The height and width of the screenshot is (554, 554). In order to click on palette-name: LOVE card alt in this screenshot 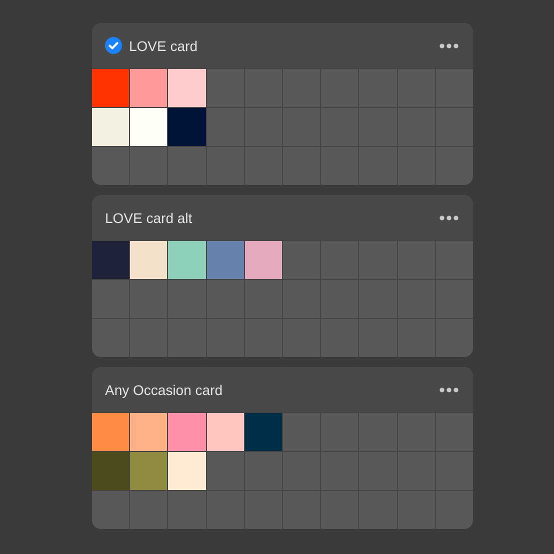, I will do `click(149, 218)`.